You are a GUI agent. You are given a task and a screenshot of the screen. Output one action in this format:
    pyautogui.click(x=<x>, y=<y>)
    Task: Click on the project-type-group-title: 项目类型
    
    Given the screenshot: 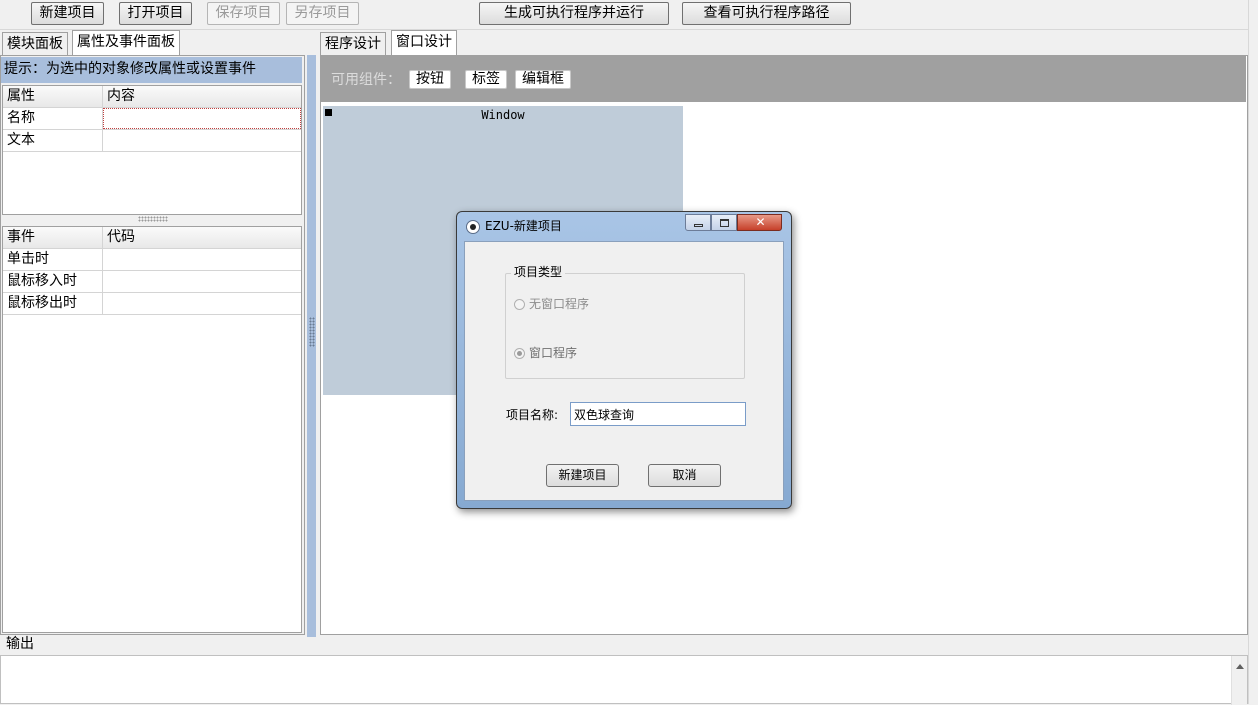 What is the action you would take?
    pyautogui.click(x=538, y=272)
    